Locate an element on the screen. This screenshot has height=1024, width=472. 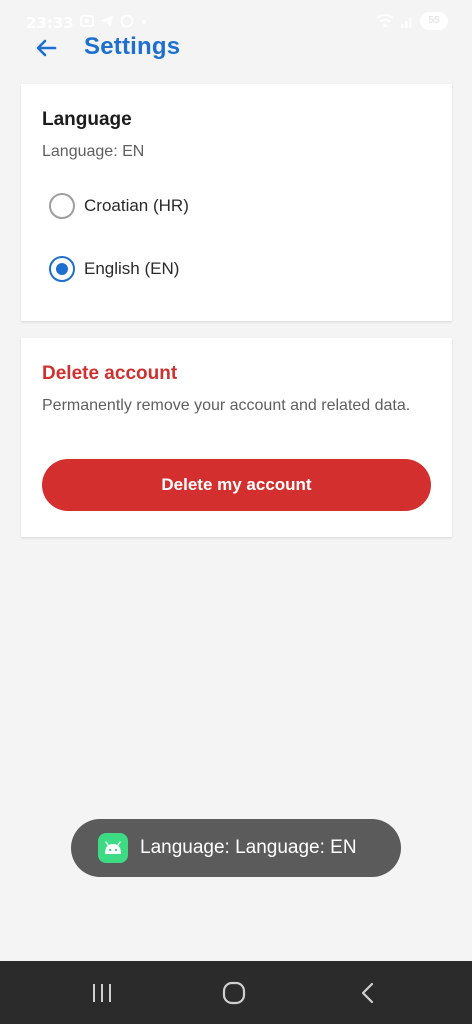
arrow-left-icon is located at coordinates (46, 48).